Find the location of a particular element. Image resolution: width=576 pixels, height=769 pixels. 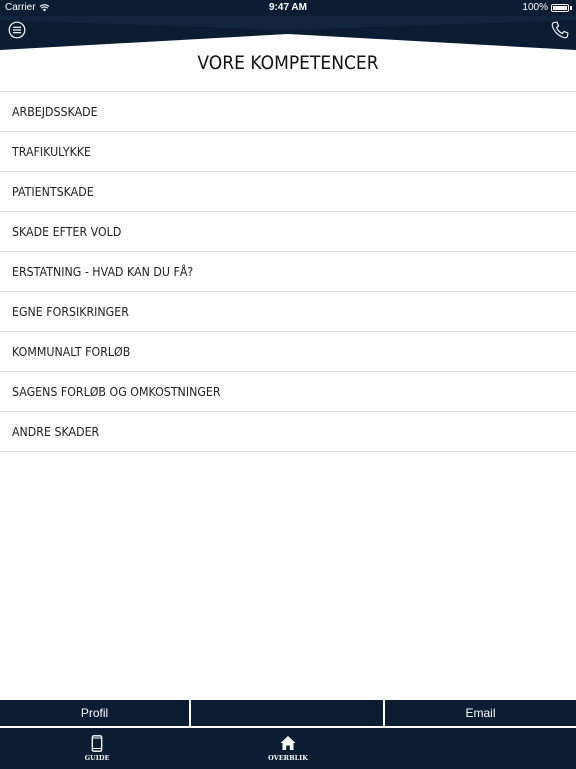

battery-percent: 100% is located at coordinates (535, 7).